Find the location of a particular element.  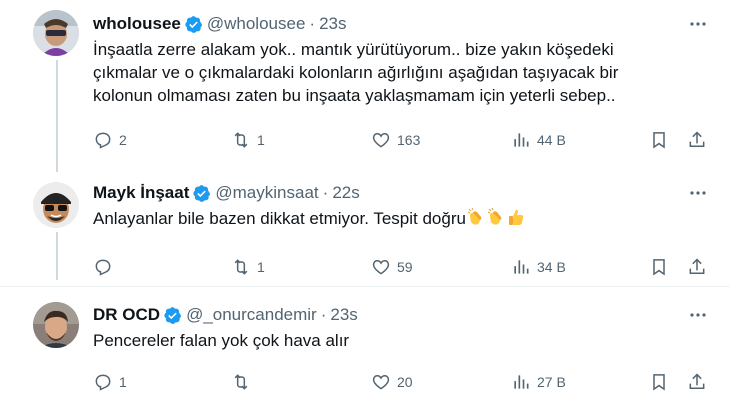

reply-button: 2 is located at coordinates (110, 140).